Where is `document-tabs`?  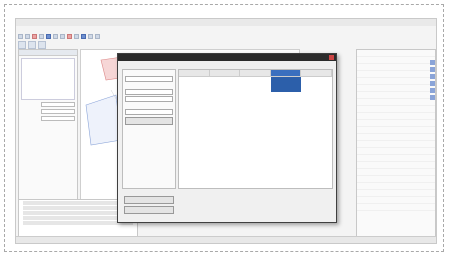
document-tabs is located at coordinates (32, 45).